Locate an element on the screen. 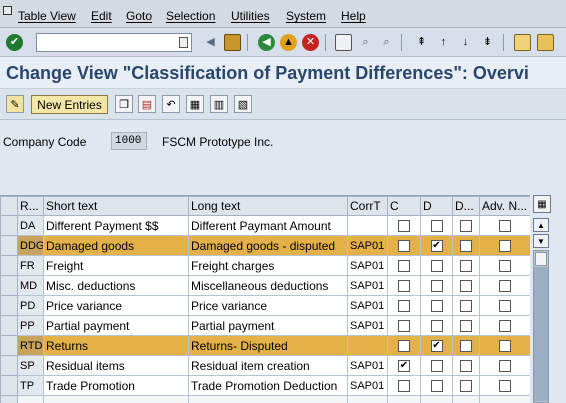 The image size is (566, 403). print-icon is located at coordinates (343, 42).